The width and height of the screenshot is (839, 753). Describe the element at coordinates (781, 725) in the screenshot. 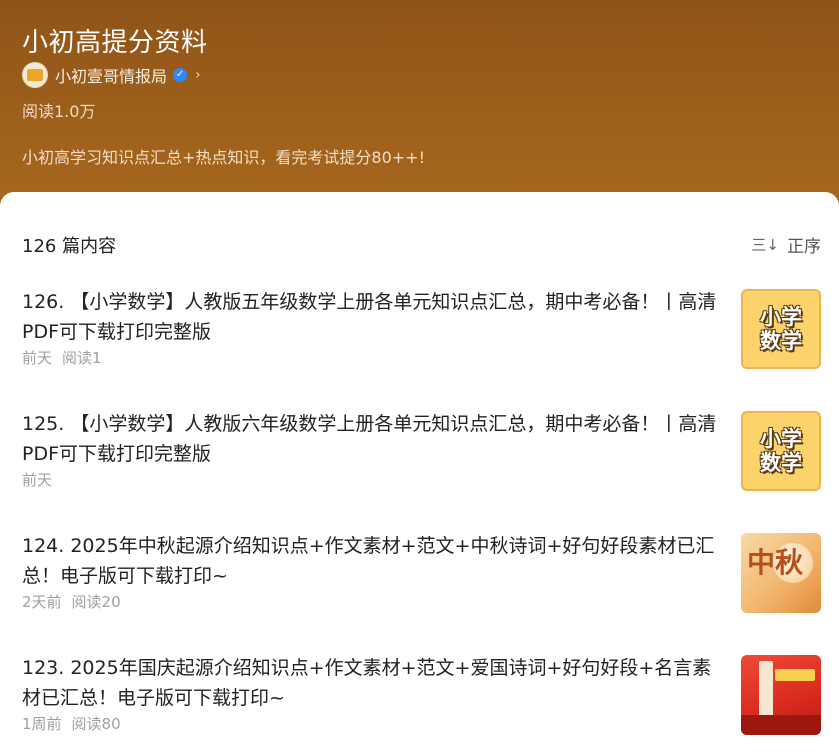

I see `building-icon` at that location.